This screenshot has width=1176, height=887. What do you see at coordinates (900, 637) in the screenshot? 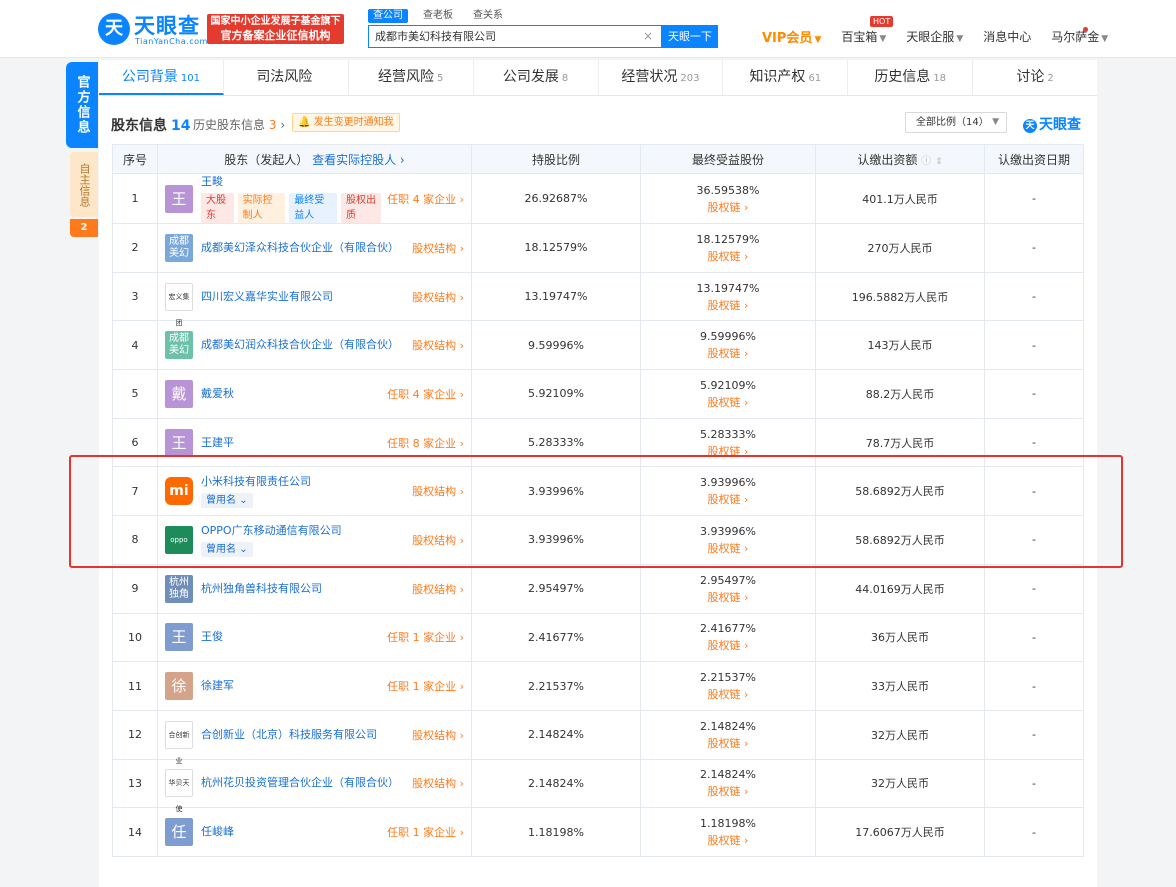
I see `cell-amount: 36万人民币` at bounding box center [900, 637].